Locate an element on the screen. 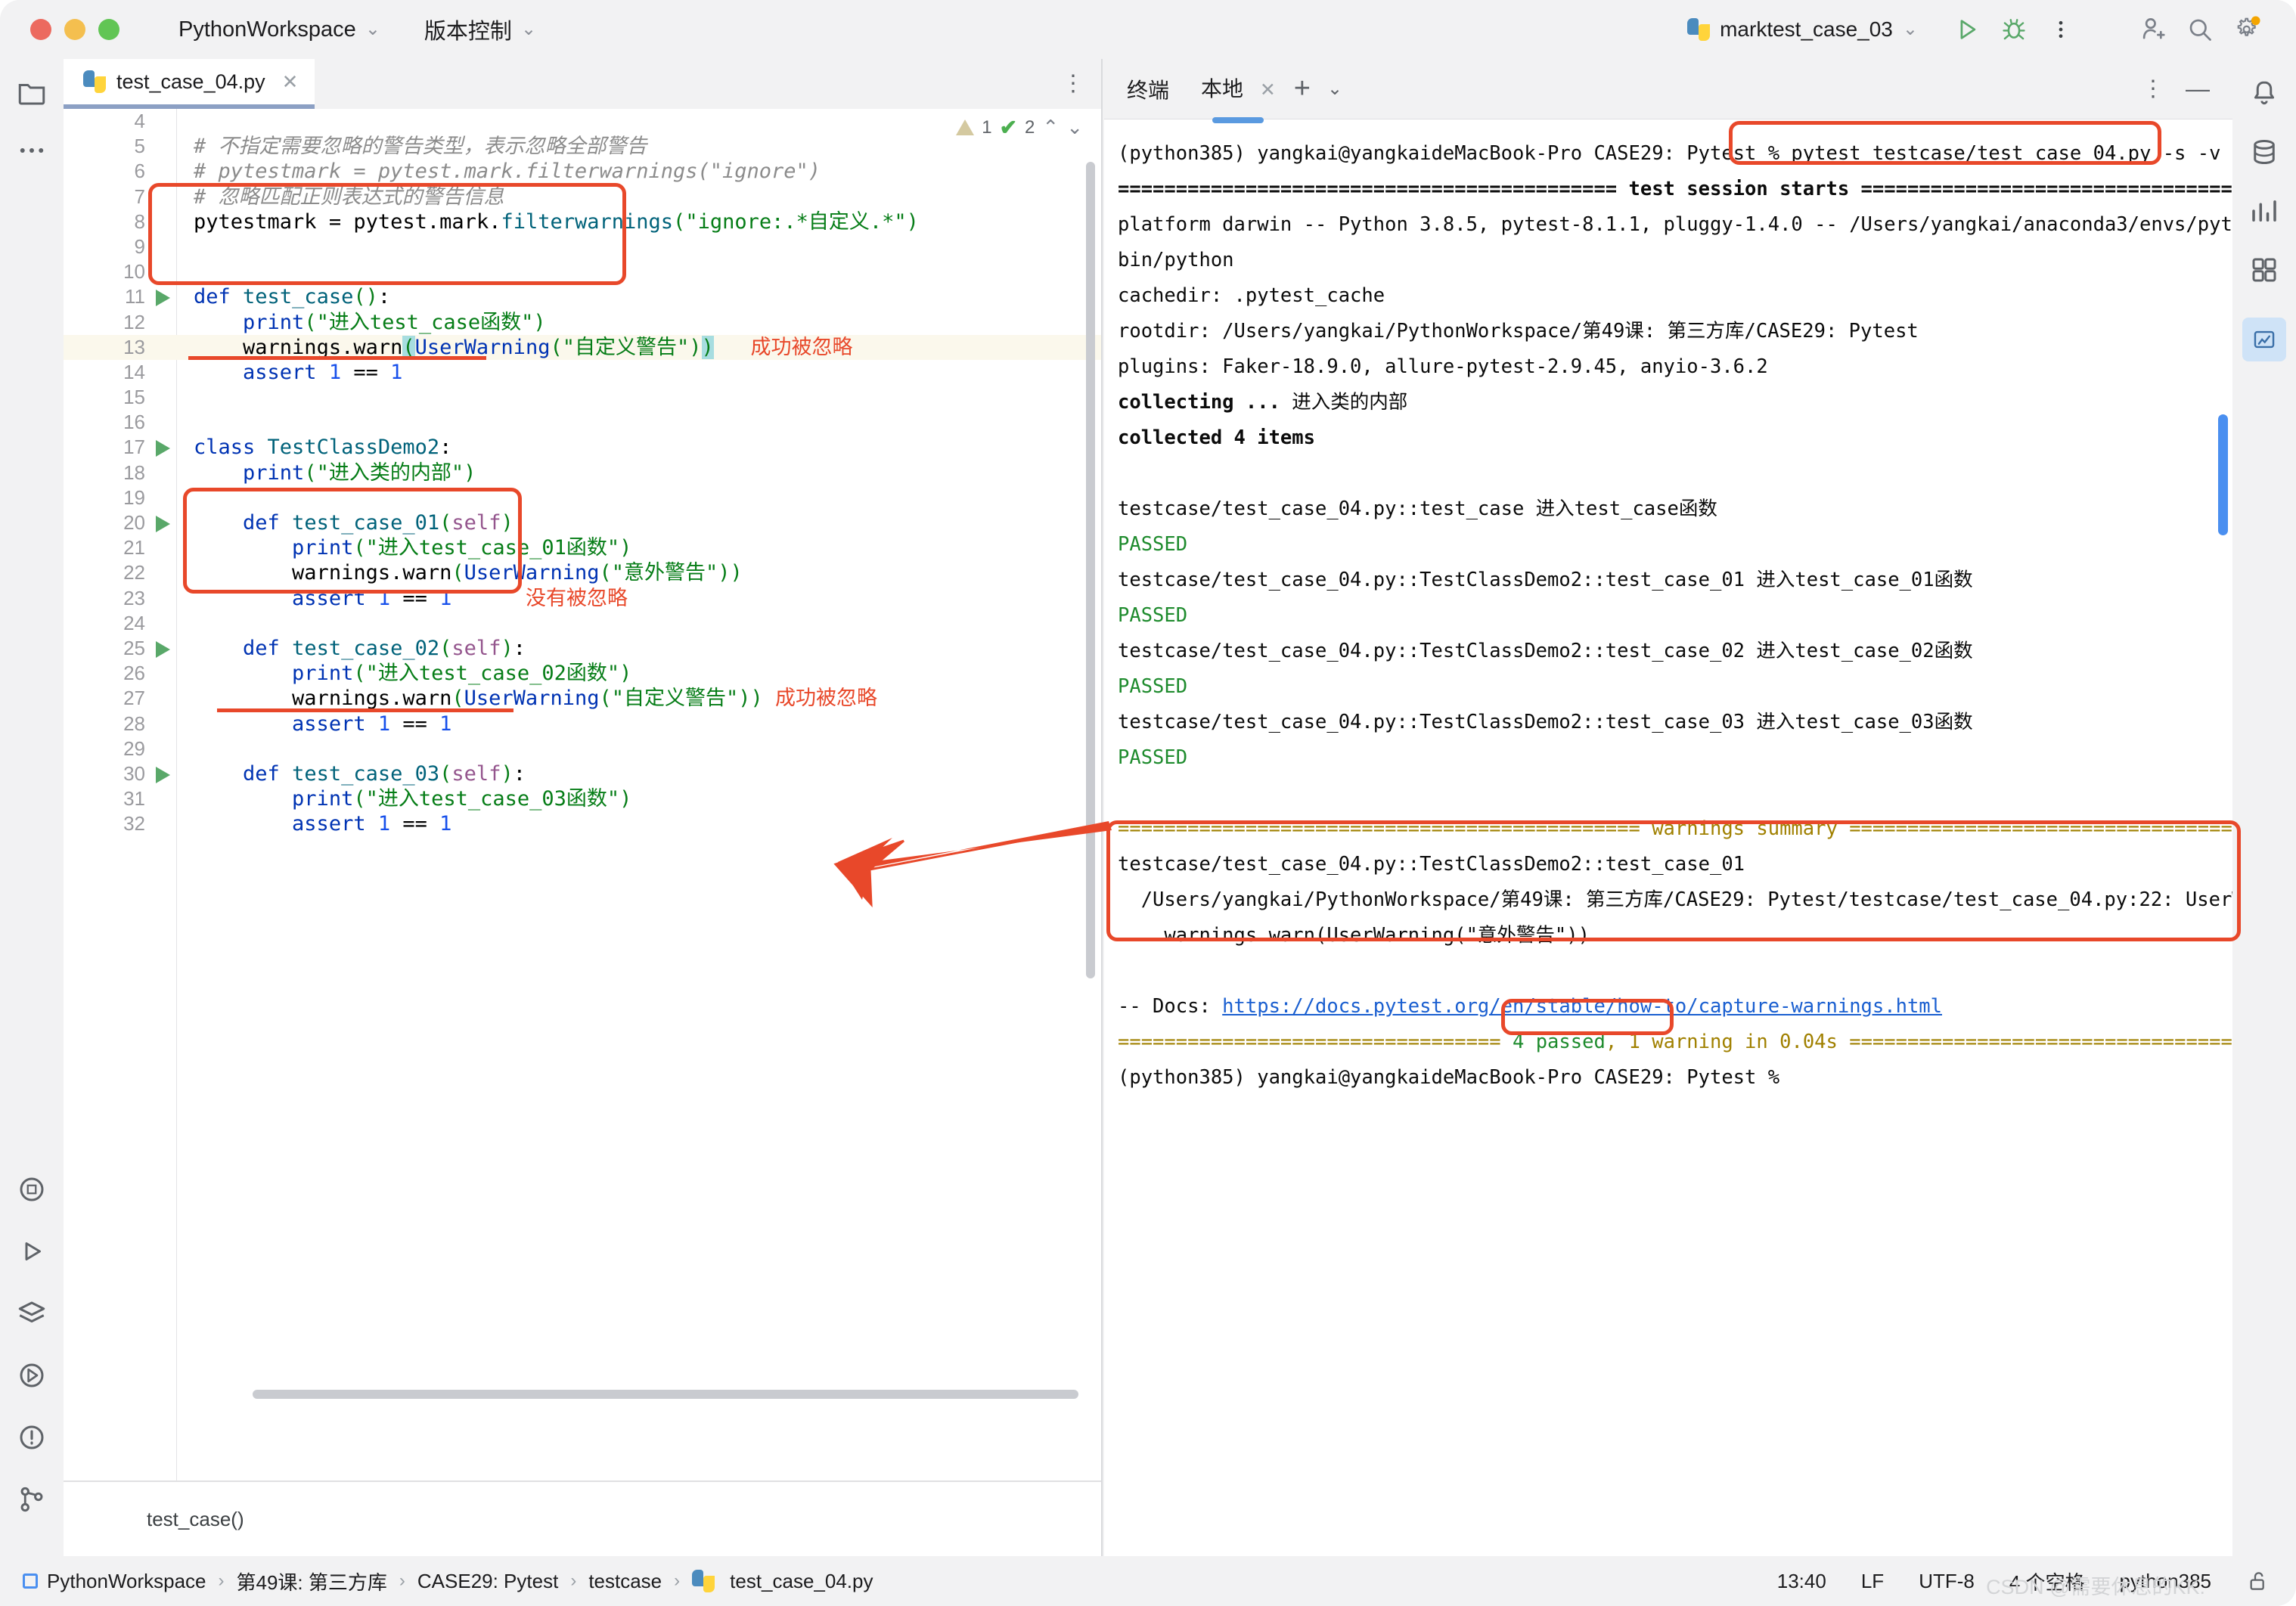  breadcrumb-item: PythonWorkspace is located at coordinates (126, 1581).